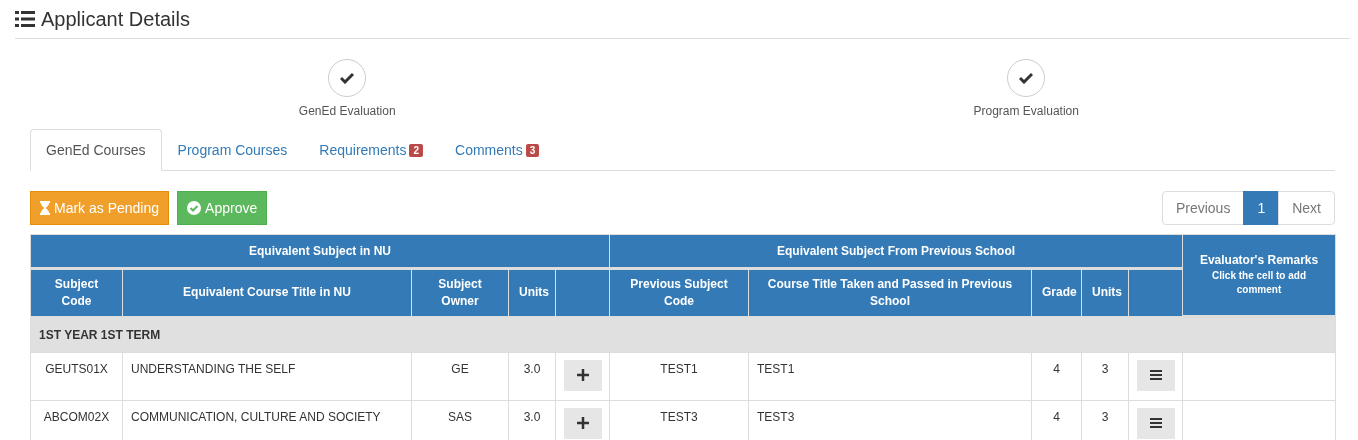 Image resolution: width=1358 pixels, height=440 pixels. Describe the element at coordinates (1026, 111) in the screenshot. I see `step-label: Program Evaluation` at that location.